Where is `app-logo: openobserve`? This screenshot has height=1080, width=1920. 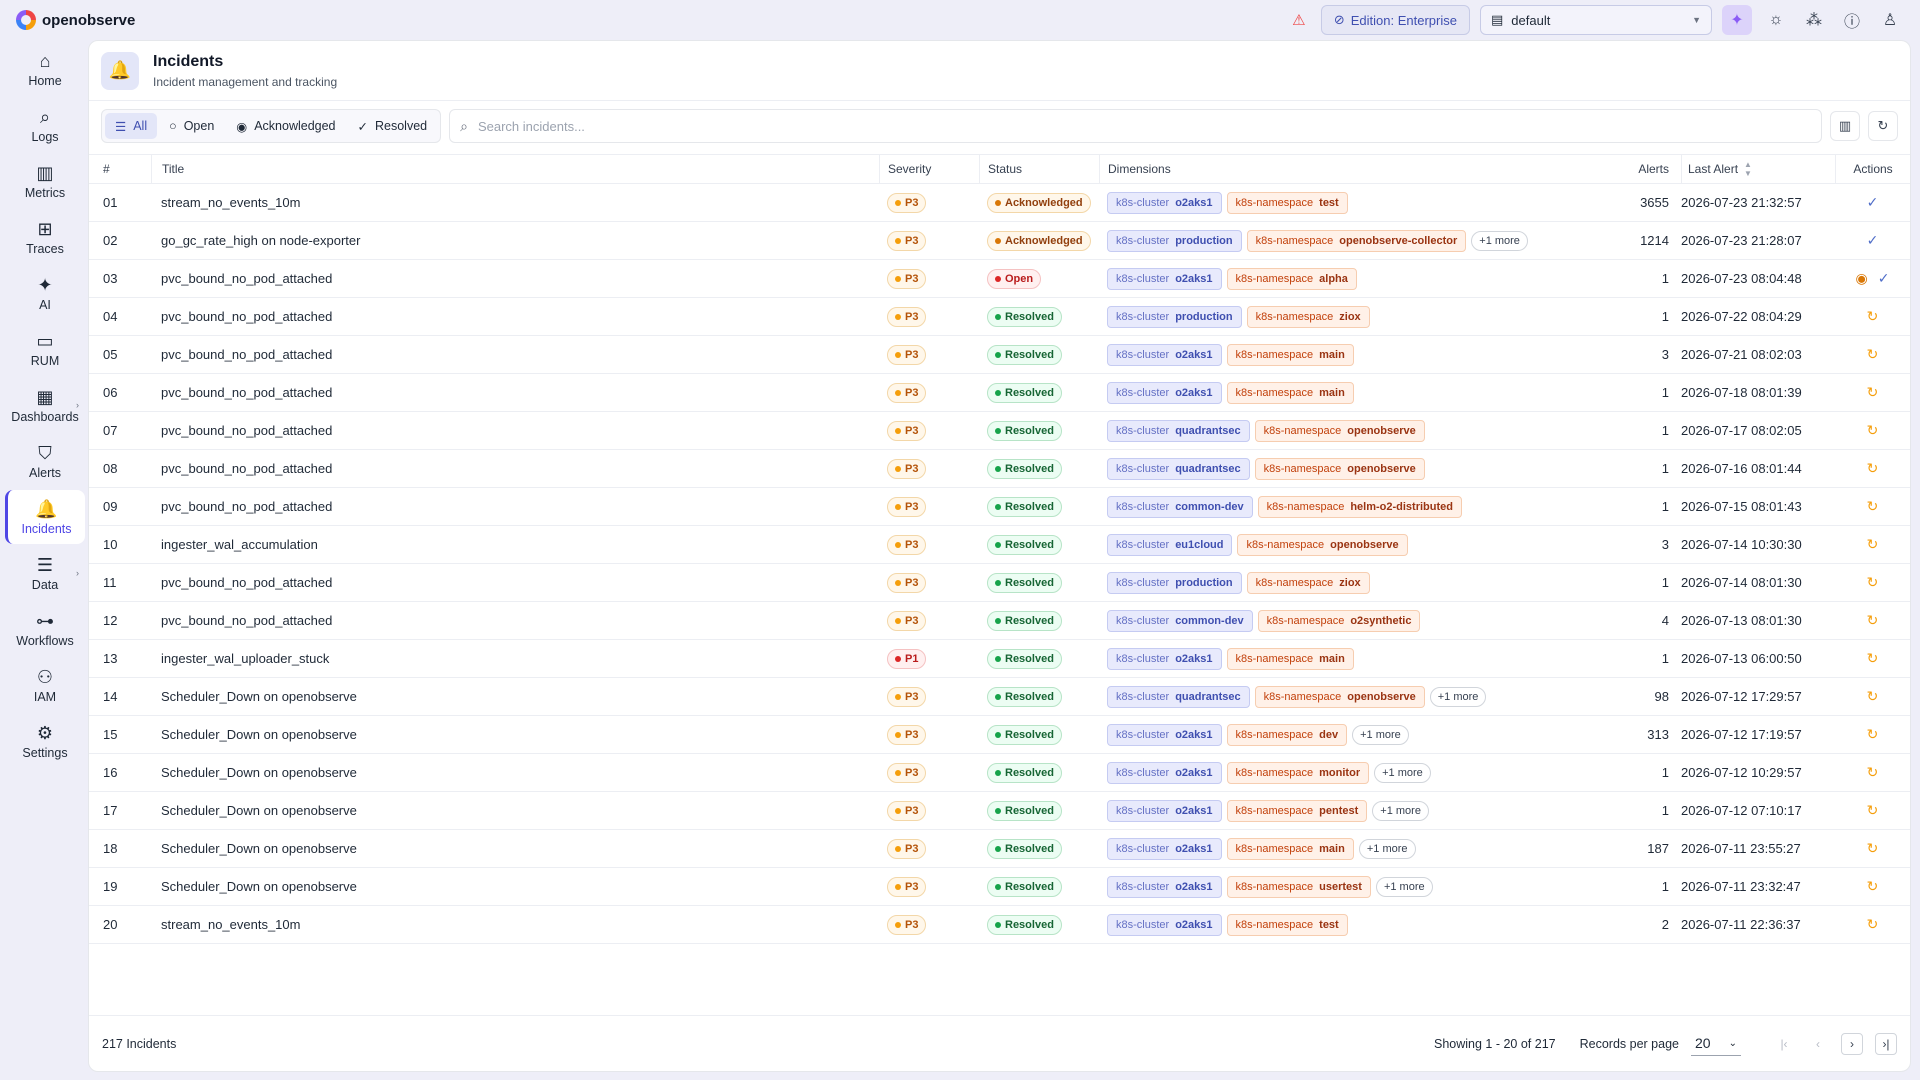
app-logo: openobserve is located at coordinates (75, 20).